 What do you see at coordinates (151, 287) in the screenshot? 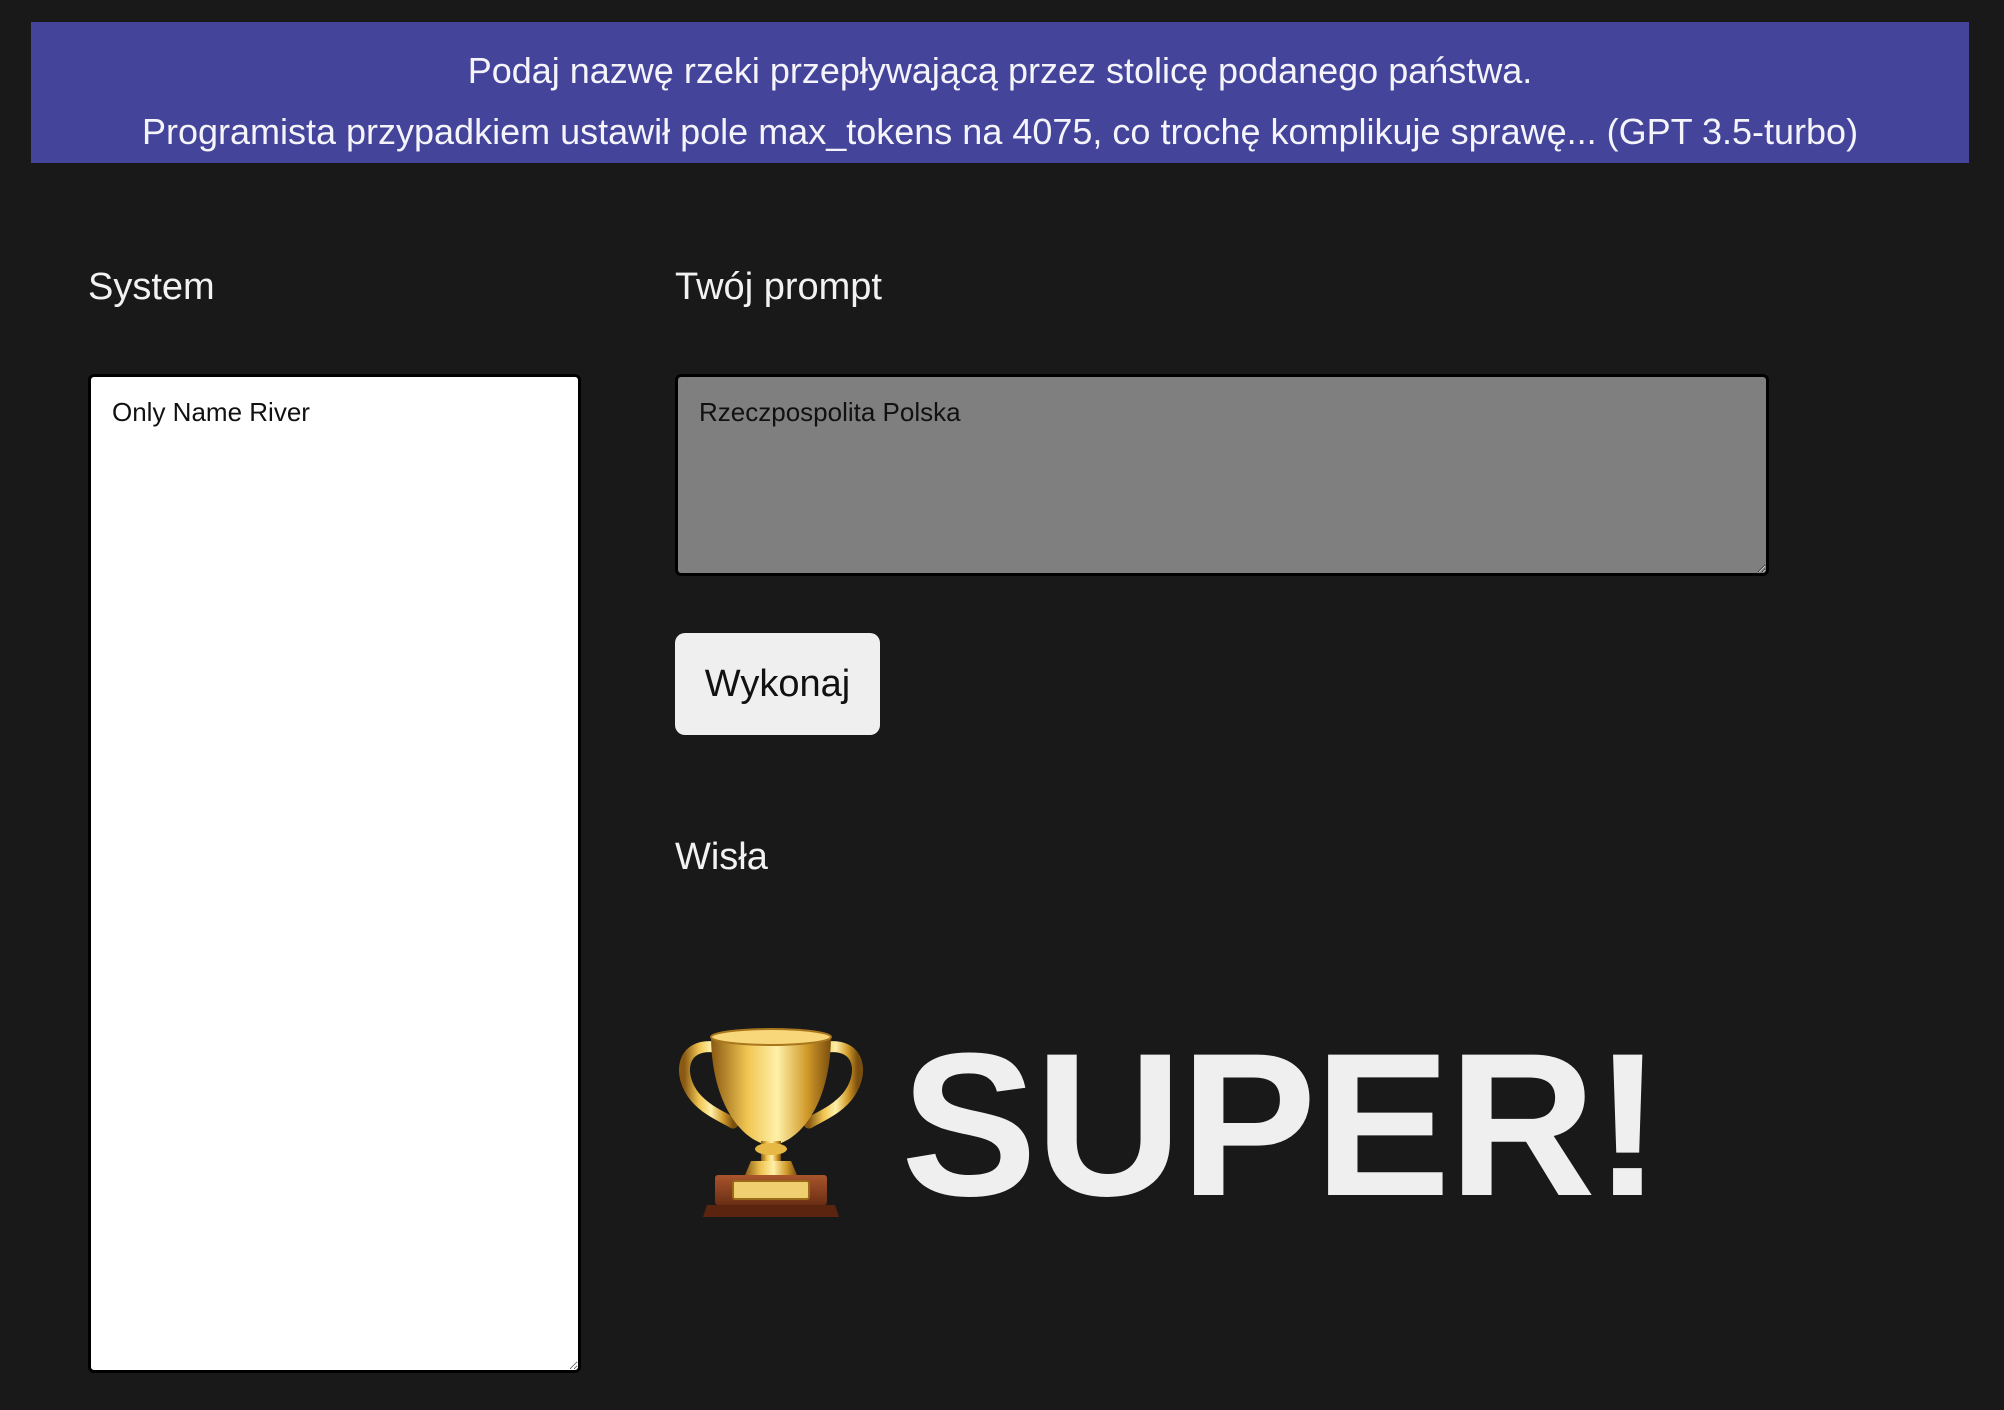
I see `system-label: System` at bounding box center [151, 287].